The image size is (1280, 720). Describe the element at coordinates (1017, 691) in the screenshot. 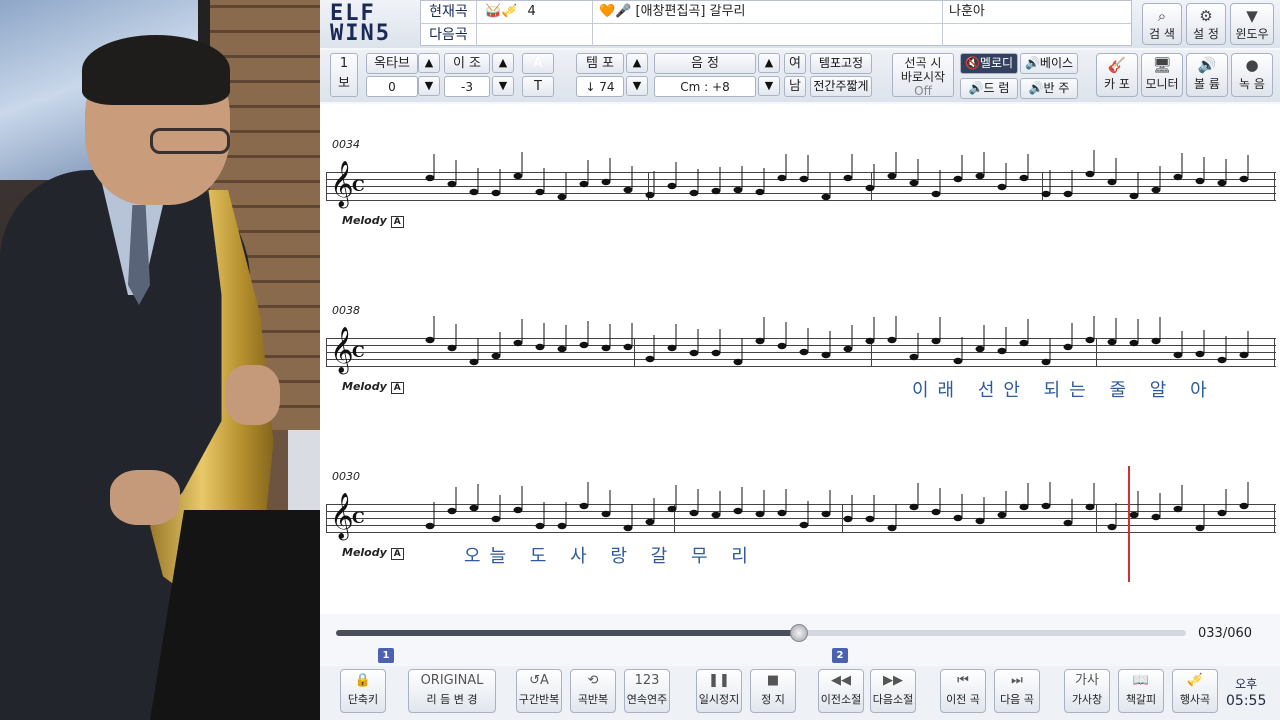

I see `next-song-button: ⏭ 다음 곡` at that location.